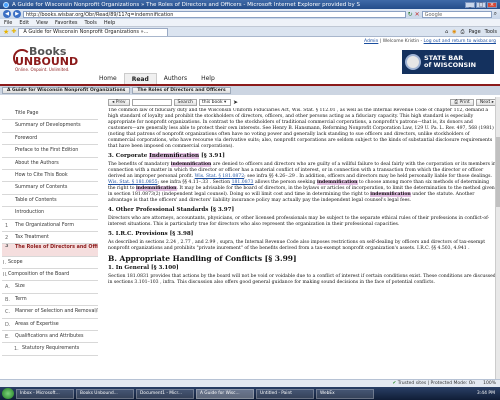 This screenshot has width=500, height=400. What do you see at coordinates (448, 62) in the screenshot?
I see `state-bar-logo: STATE BAR of WISCONSIN` at bounding box center [448, 62].